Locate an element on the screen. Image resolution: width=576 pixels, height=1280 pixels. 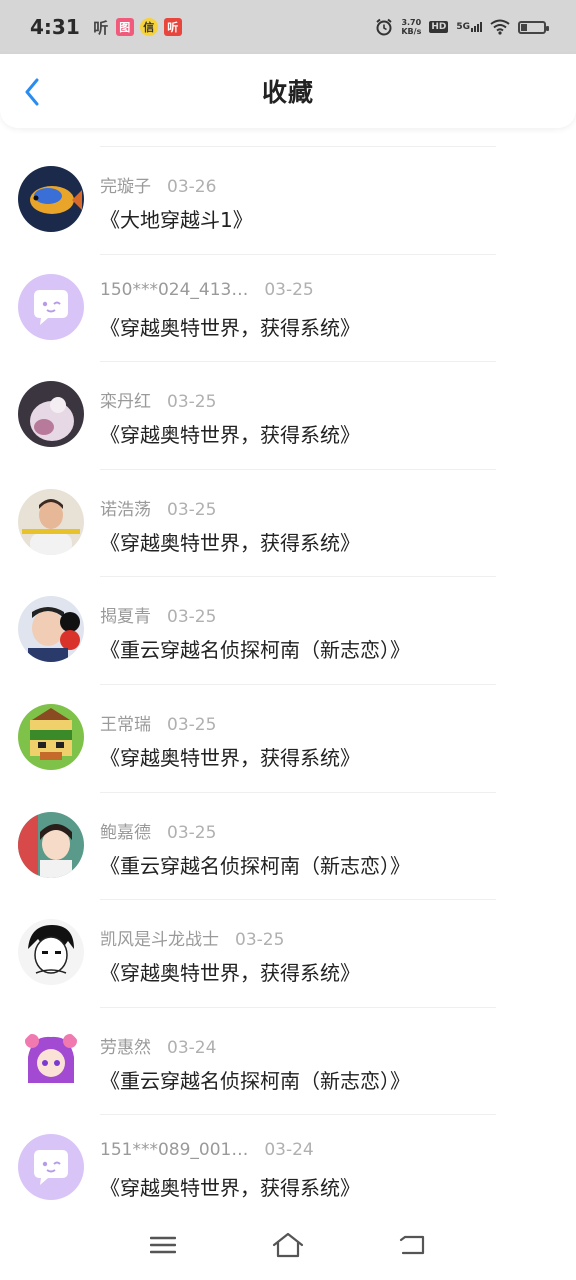
list-item: 劳惠然 03-24 《重云穿越名侦探柯南（新志恋）》 is located at coordinates (288, 1060).